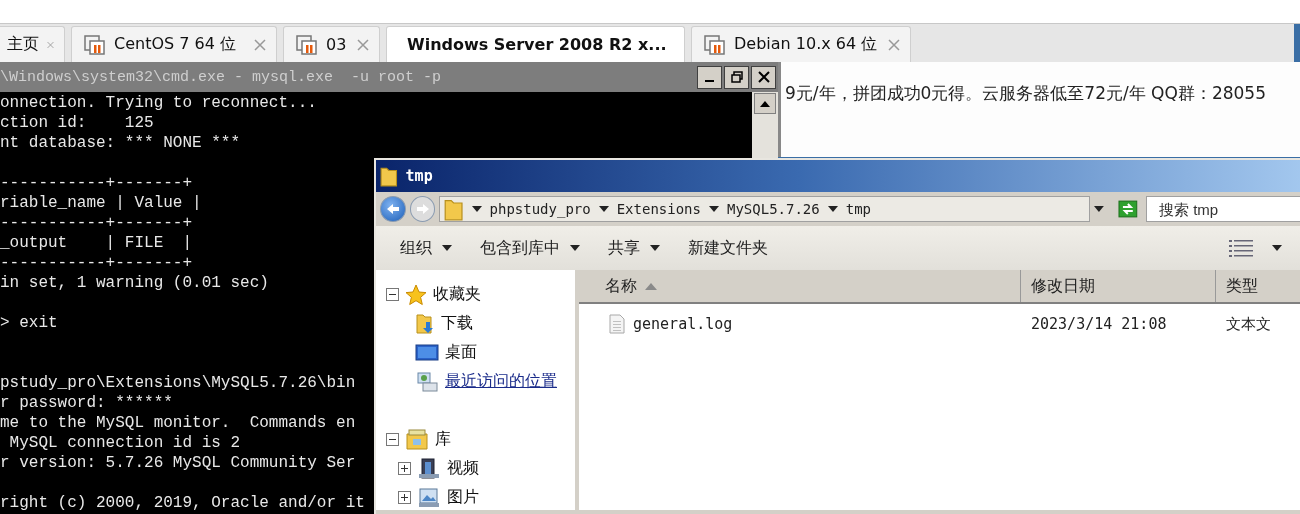  Describe the element at coordinates (426, 248) in the screenshot. I see `toolbar-button: 组织` at that location.